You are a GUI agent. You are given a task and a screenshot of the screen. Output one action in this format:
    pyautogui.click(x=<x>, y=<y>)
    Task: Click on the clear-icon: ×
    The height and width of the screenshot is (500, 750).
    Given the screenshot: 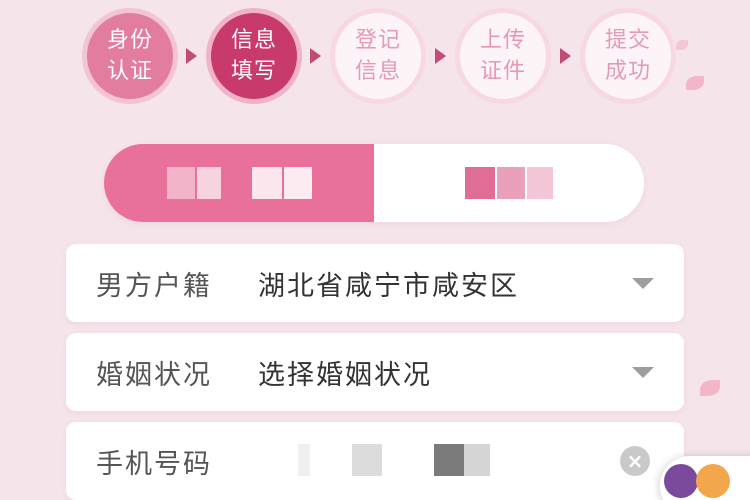 What is the action you would take?
    pyautogui.click(x=635, y=461)
    